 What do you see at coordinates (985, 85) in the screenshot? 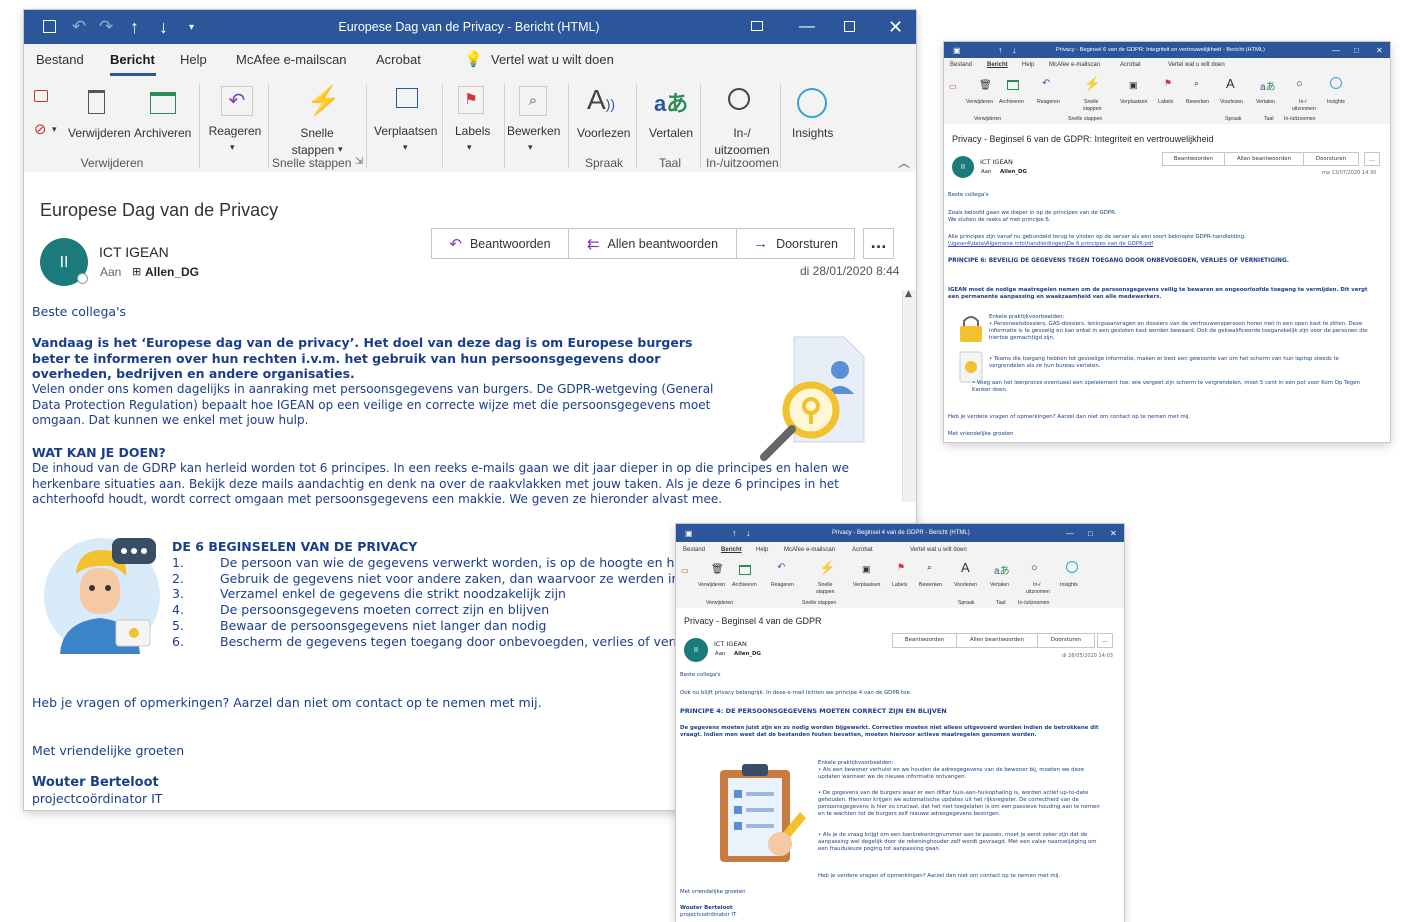
I see `delete-icon: 🗑` at bounding box center [985, 85].